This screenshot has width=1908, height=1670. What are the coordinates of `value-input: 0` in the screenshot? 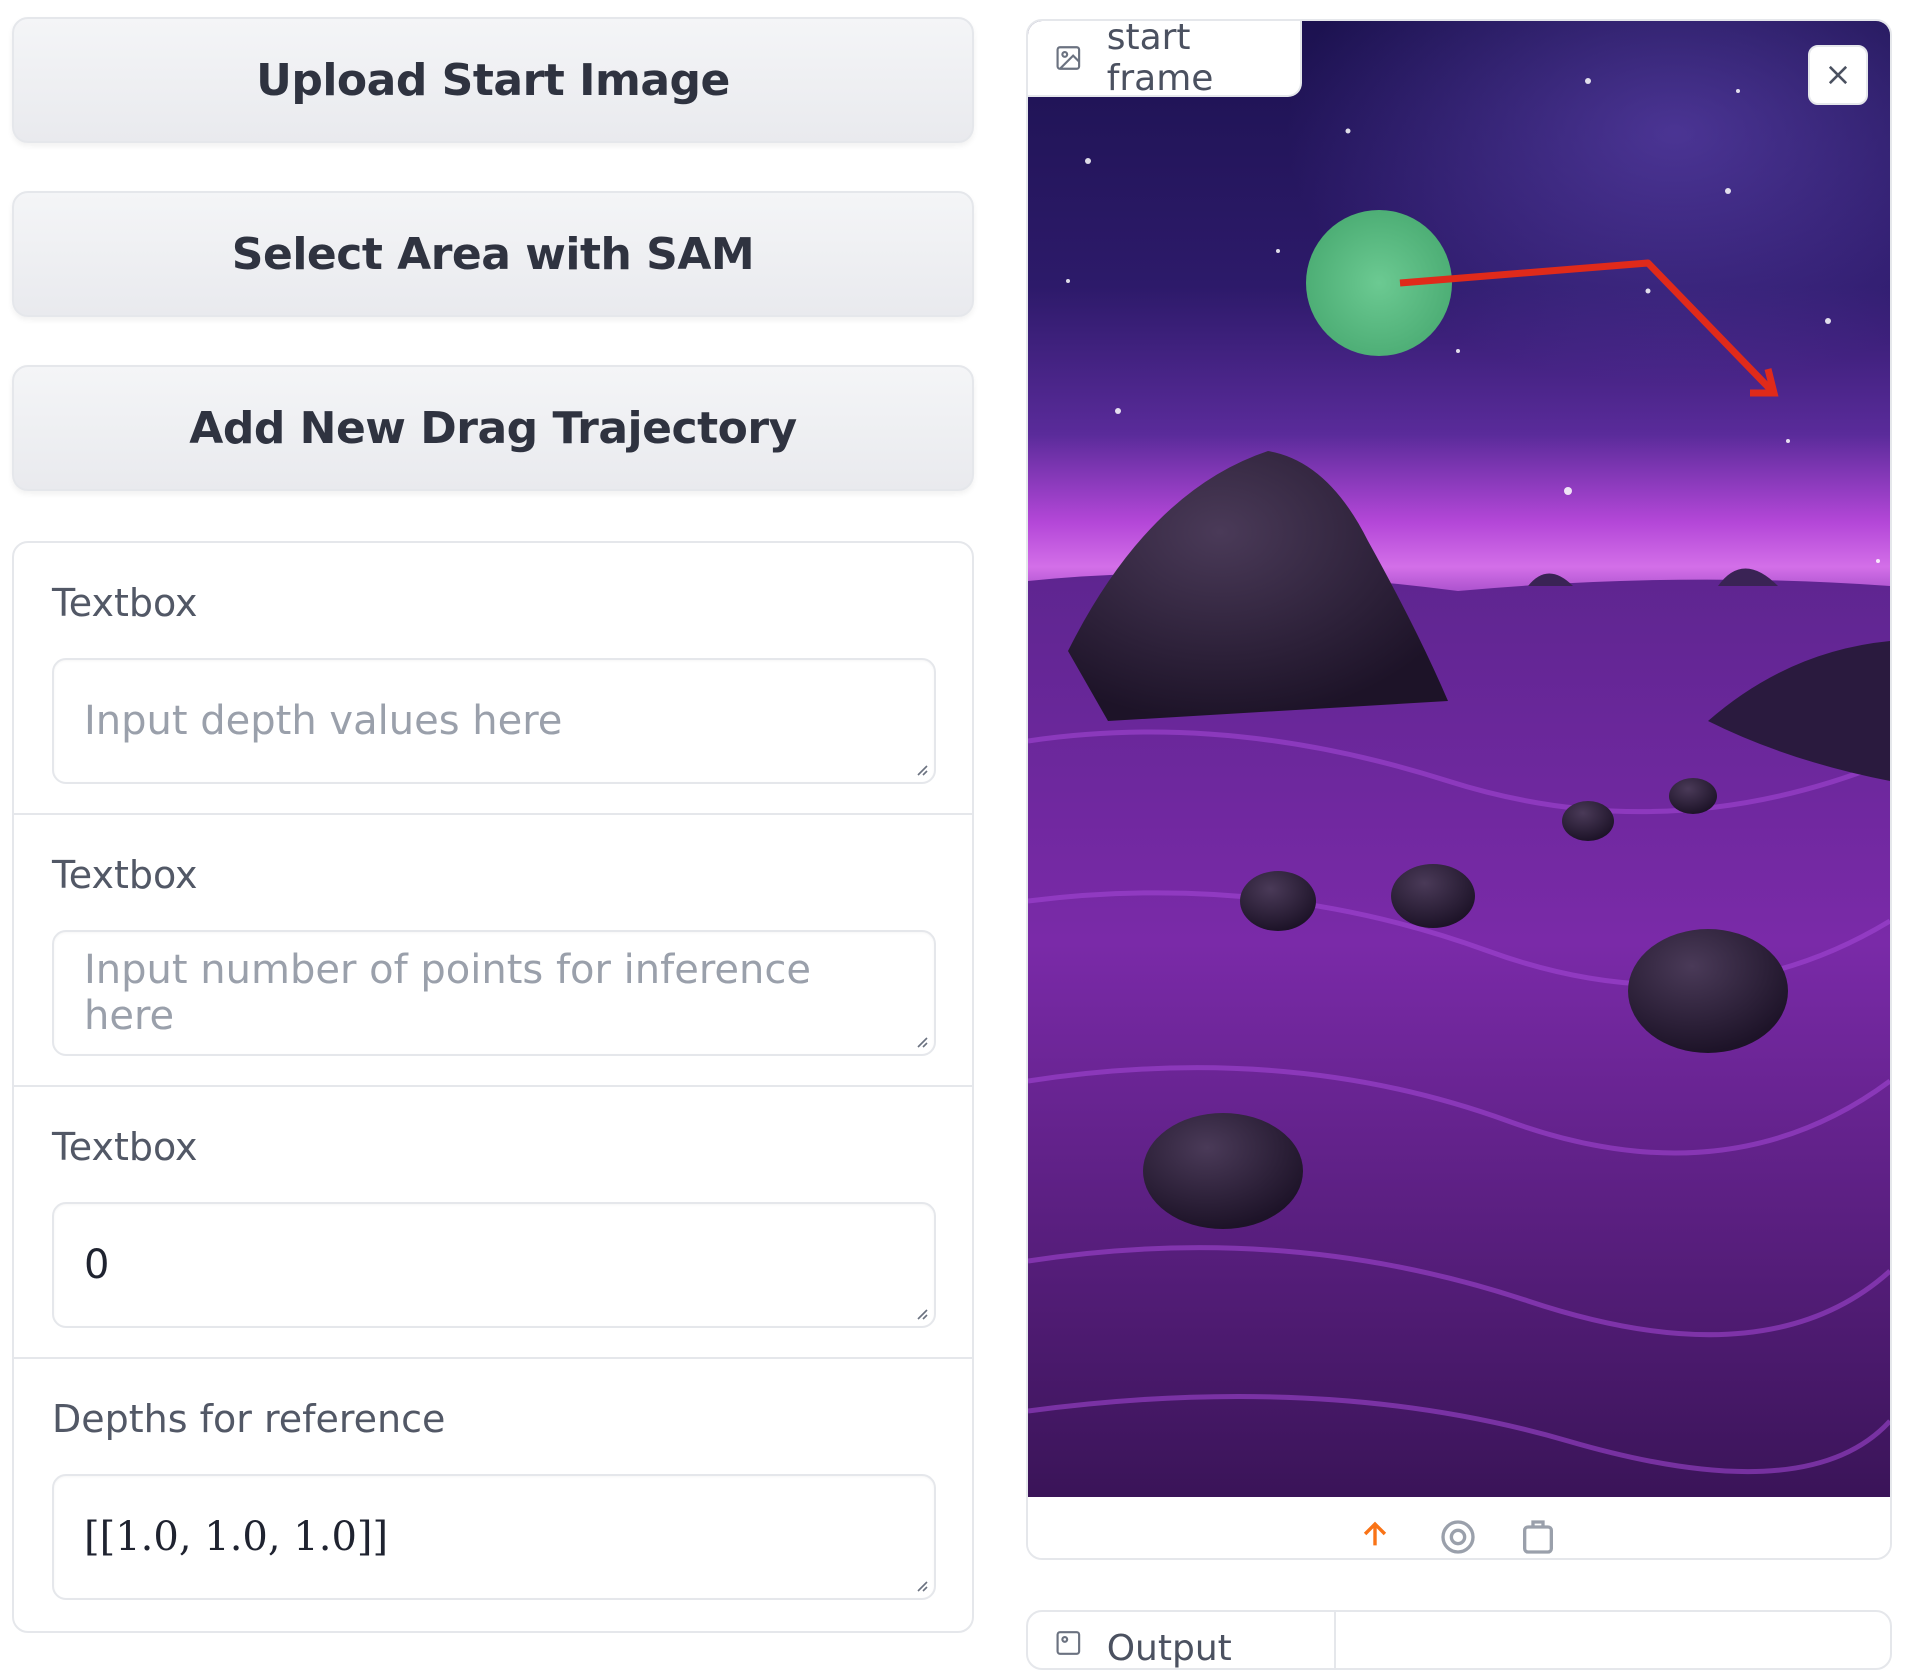 It's located at (494, 1265).